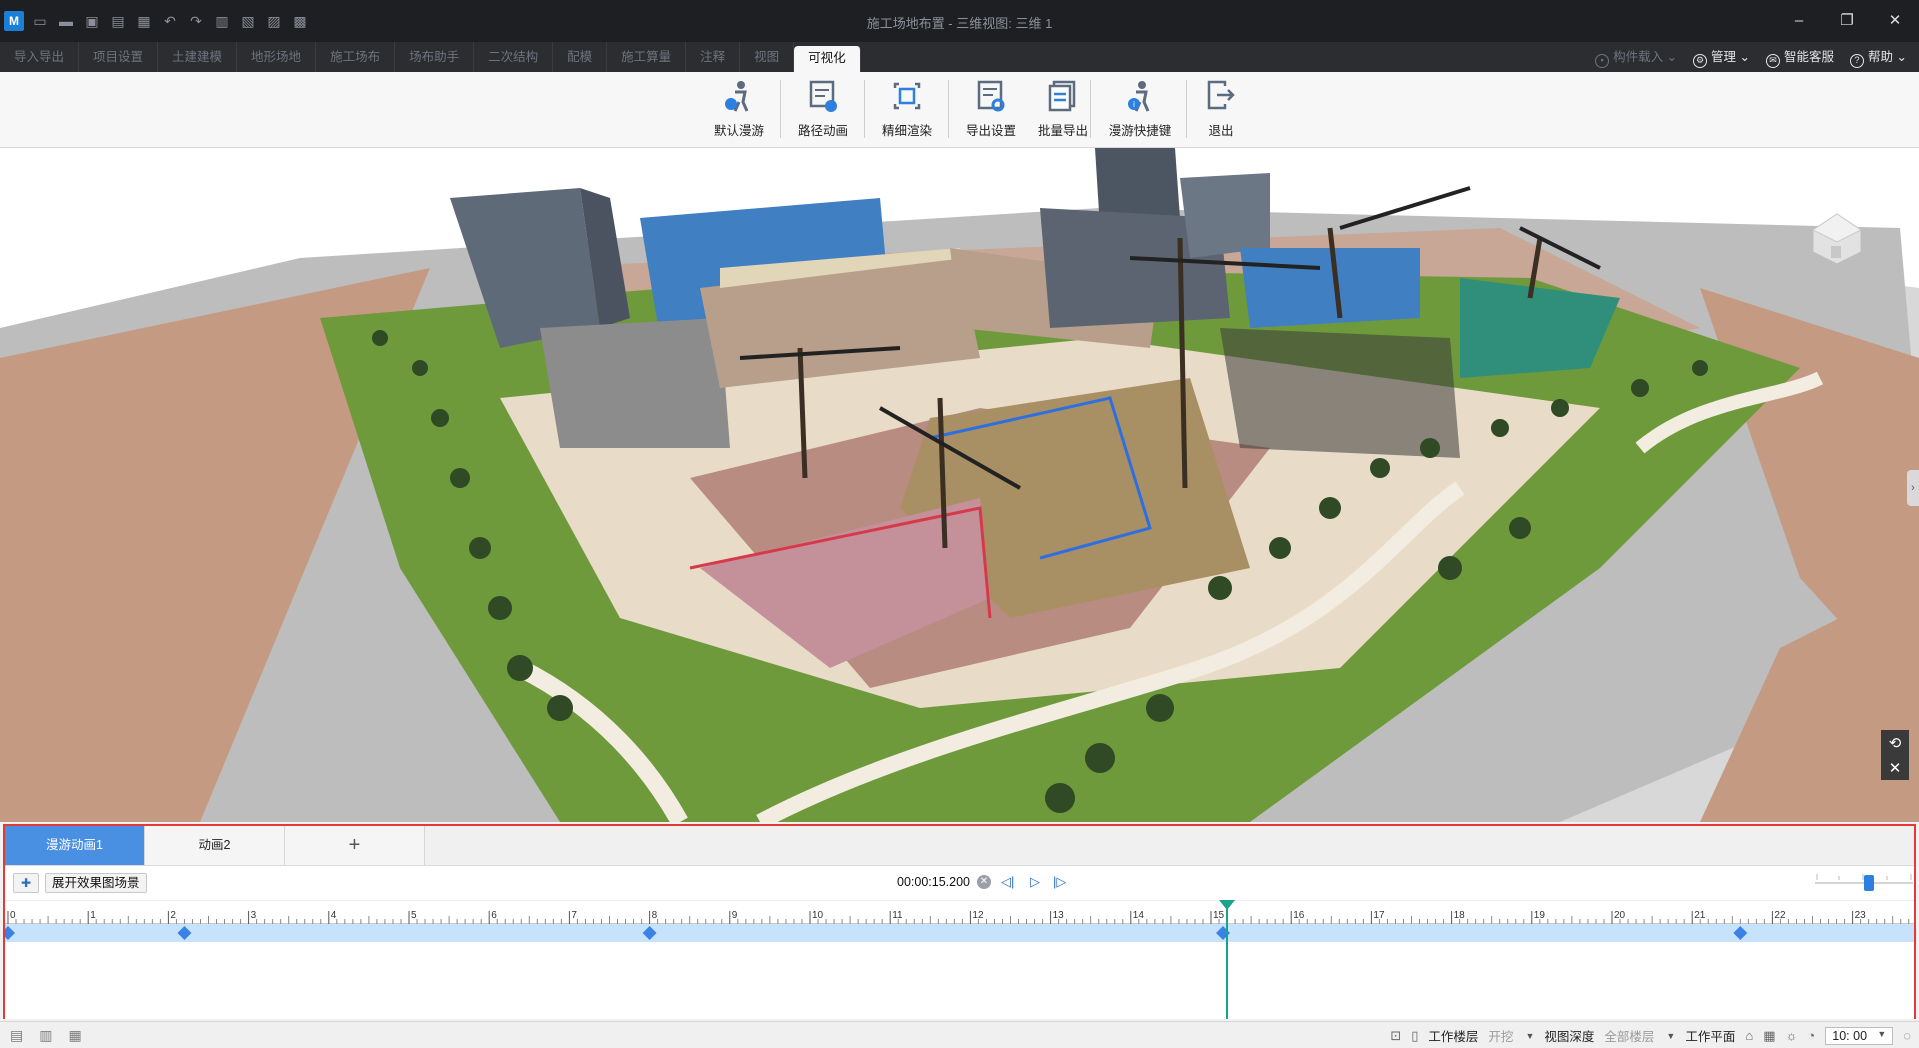 The image size is (1919, 1048). I want to click on tab-construction-layout: 施工场布, so click(356, 57).